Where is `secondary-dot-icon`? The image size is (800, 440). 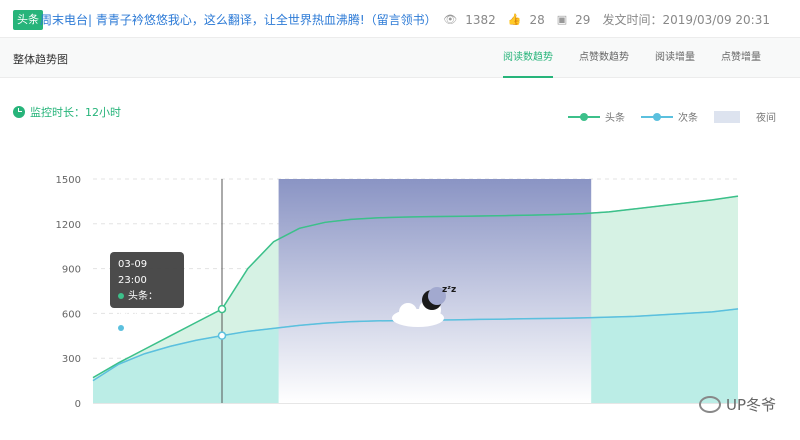
secondary-dot-icon is located at coordinates (121, 328).